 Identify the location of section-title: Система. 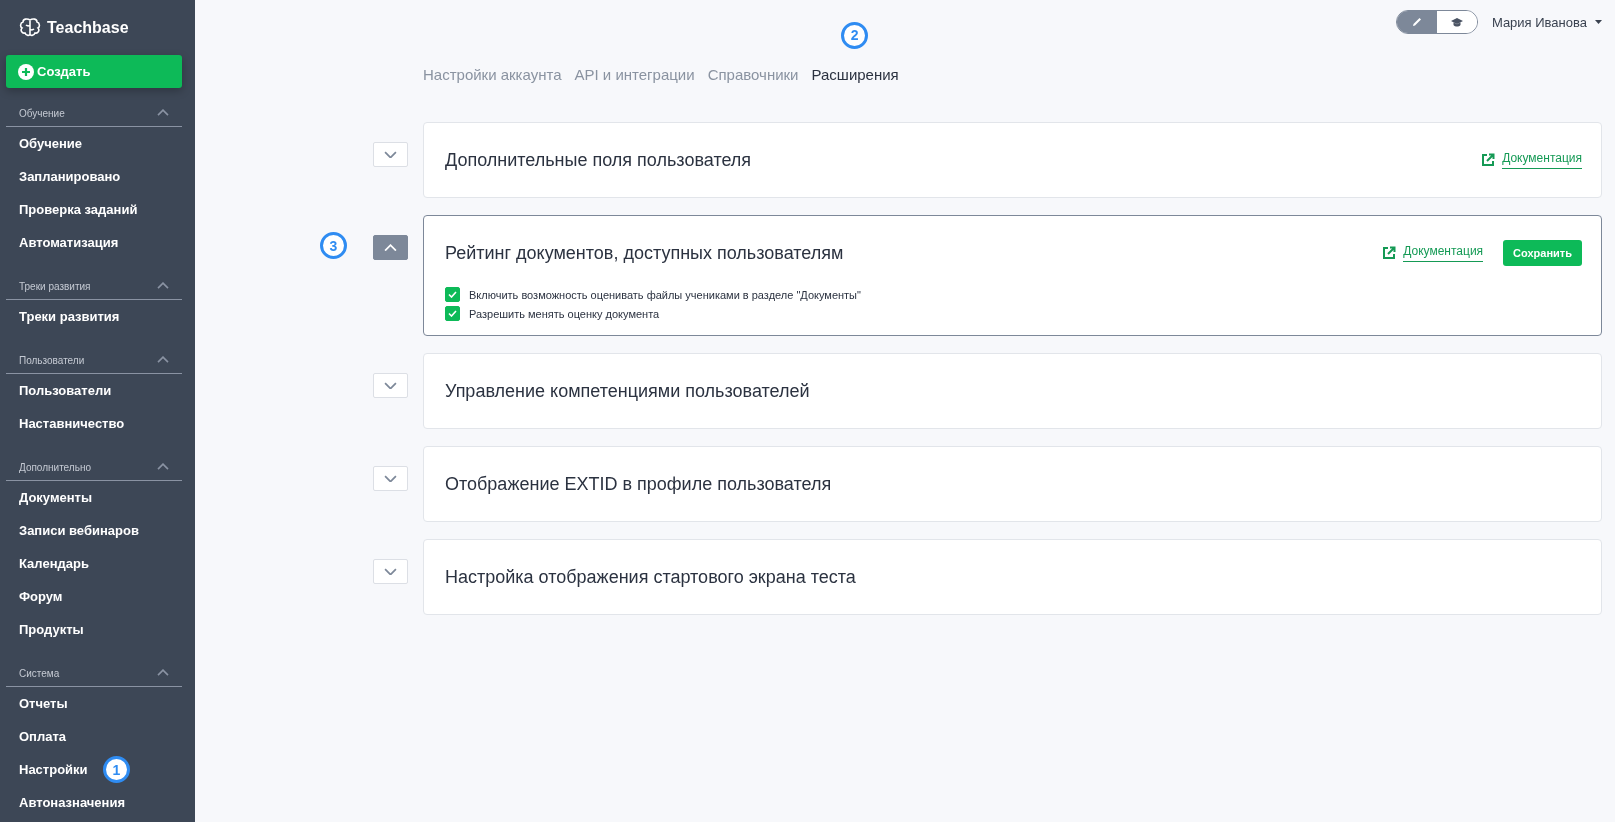
(39, 673).